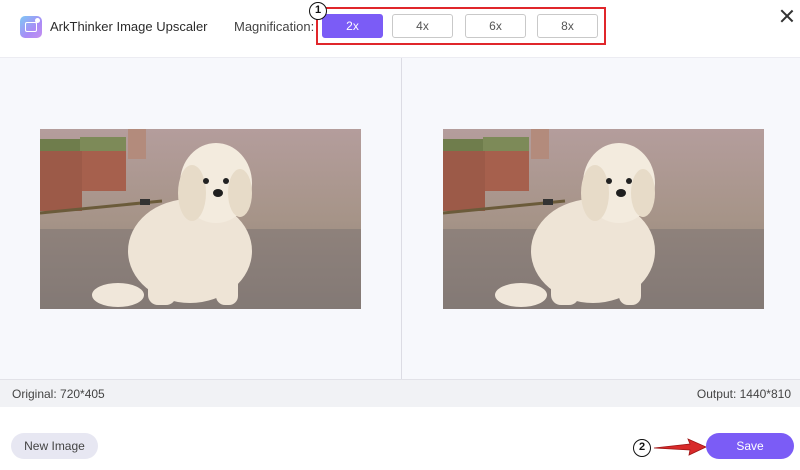 This screenshot has height=470, width=800. Describe the element at coordinates (129, 26) in the screenshot. I see `app-title: ArkThinker Image Upscaler` at that location.